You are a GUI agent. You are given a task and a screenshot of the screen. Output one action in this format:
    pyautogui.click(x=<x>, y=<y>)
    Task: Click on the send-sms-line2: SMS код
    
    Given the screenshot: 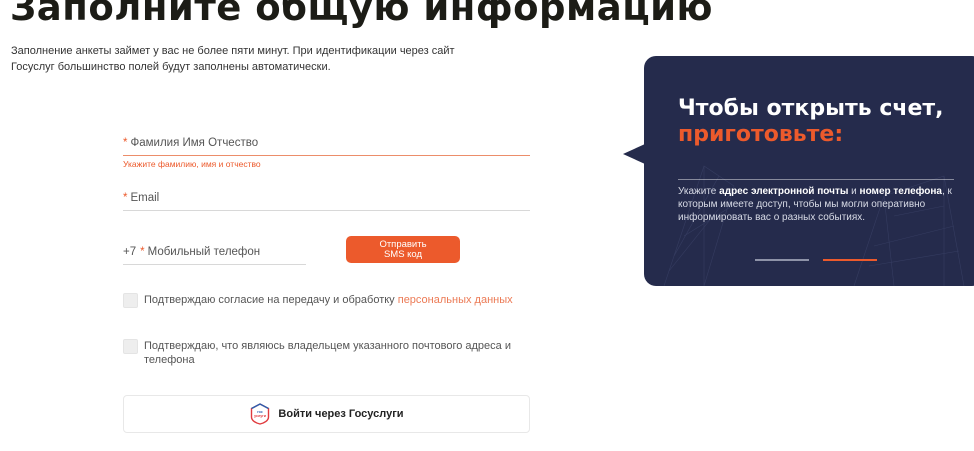 What is the action you would take?
    pyautogui.click(x=403, y=254)
    